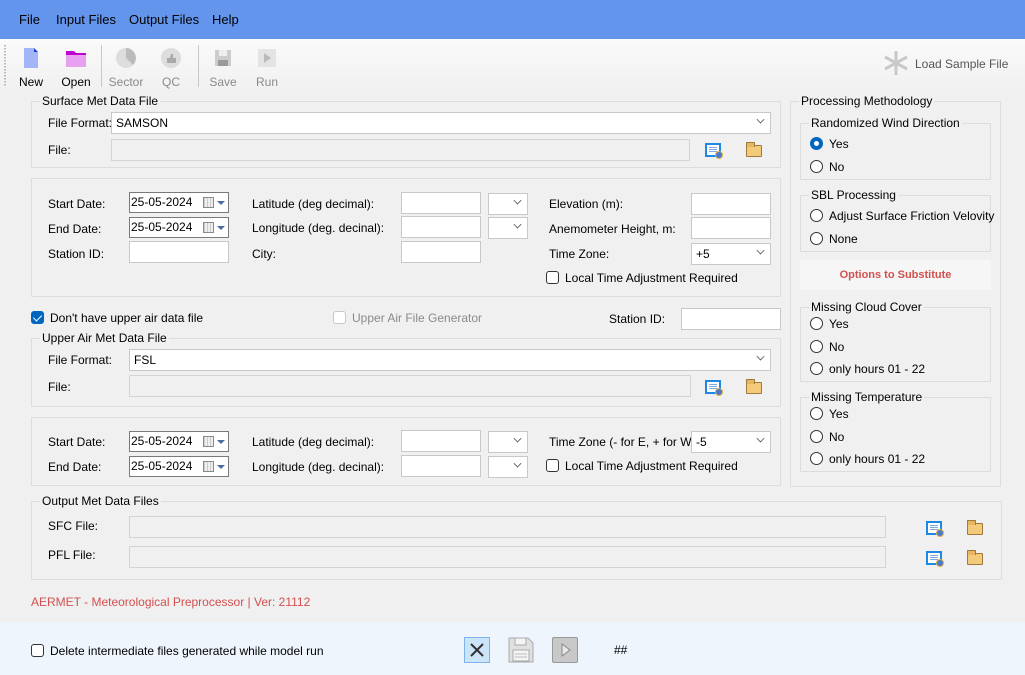  Describe the element at coordinates (552, 277) in the screenshot. I see `surface-local-time-checkbox` at that location.